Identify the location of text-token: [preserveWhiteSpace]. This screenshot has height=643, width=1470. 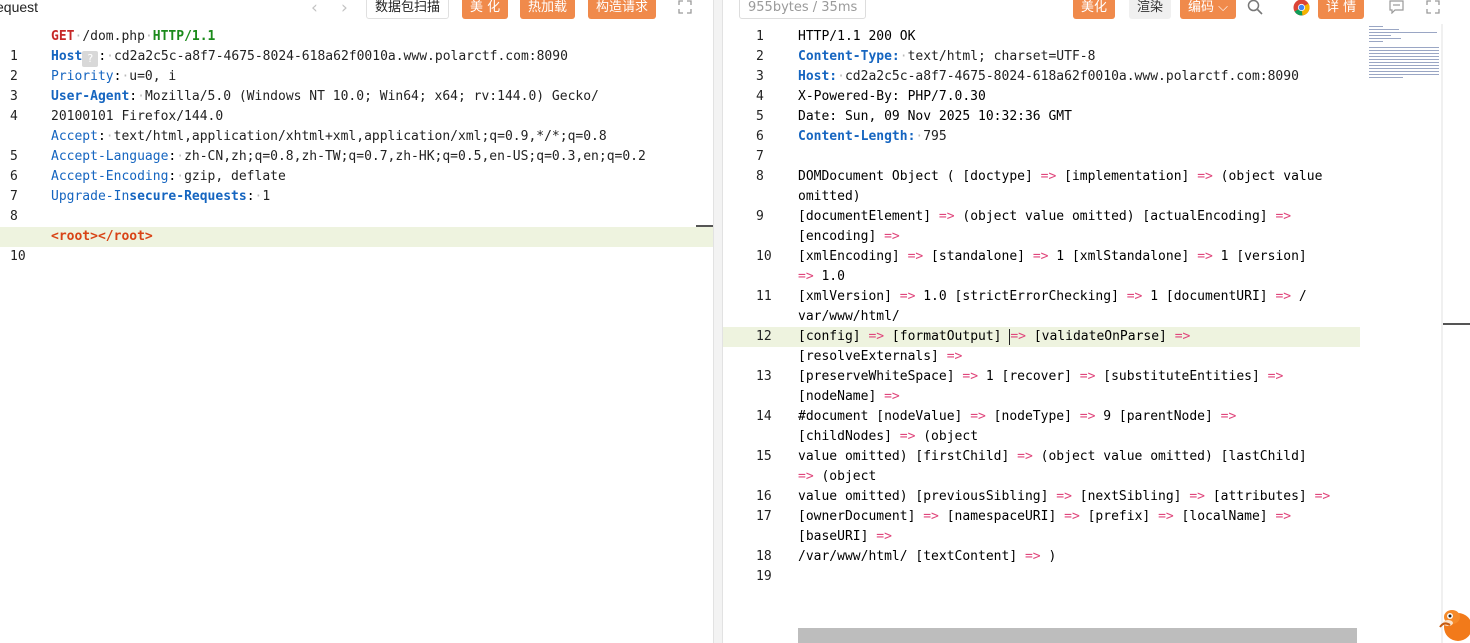
(880, 376).